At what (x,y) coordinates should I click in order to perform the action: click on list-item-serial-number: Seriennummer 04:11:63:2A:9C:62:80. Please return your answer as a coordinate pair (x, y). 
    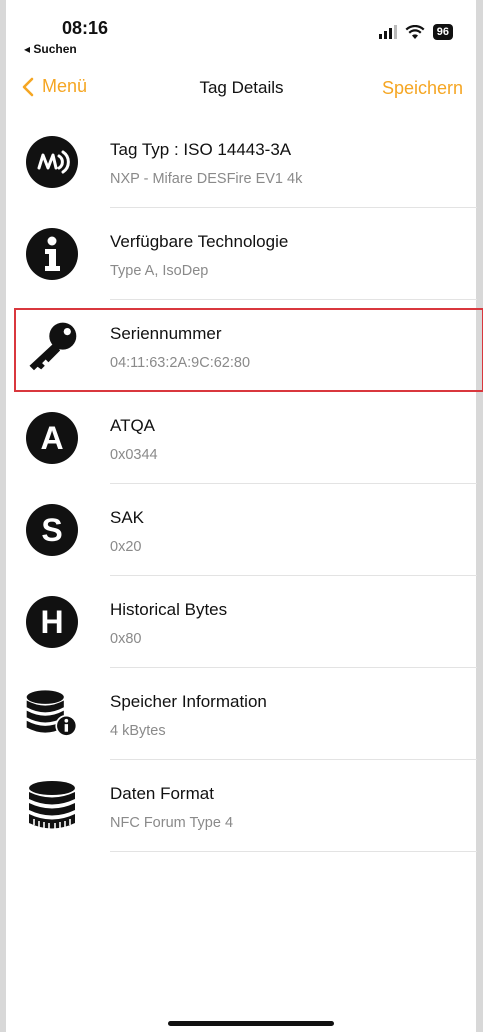
    Looking at the image, I should click on (241, 346).